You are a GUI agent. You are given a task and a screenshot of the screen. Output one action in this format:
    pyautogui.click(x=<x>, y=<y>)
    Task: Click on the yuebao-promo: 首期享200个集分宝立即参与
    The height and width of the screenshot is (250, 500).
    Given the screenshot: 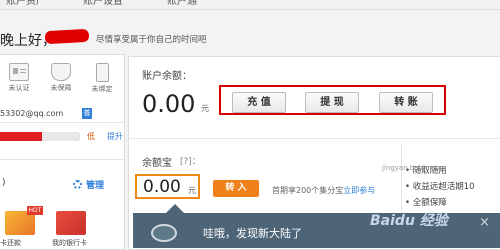 What is the action you would take?
    pyautogui.click(x=323, y=190)
    